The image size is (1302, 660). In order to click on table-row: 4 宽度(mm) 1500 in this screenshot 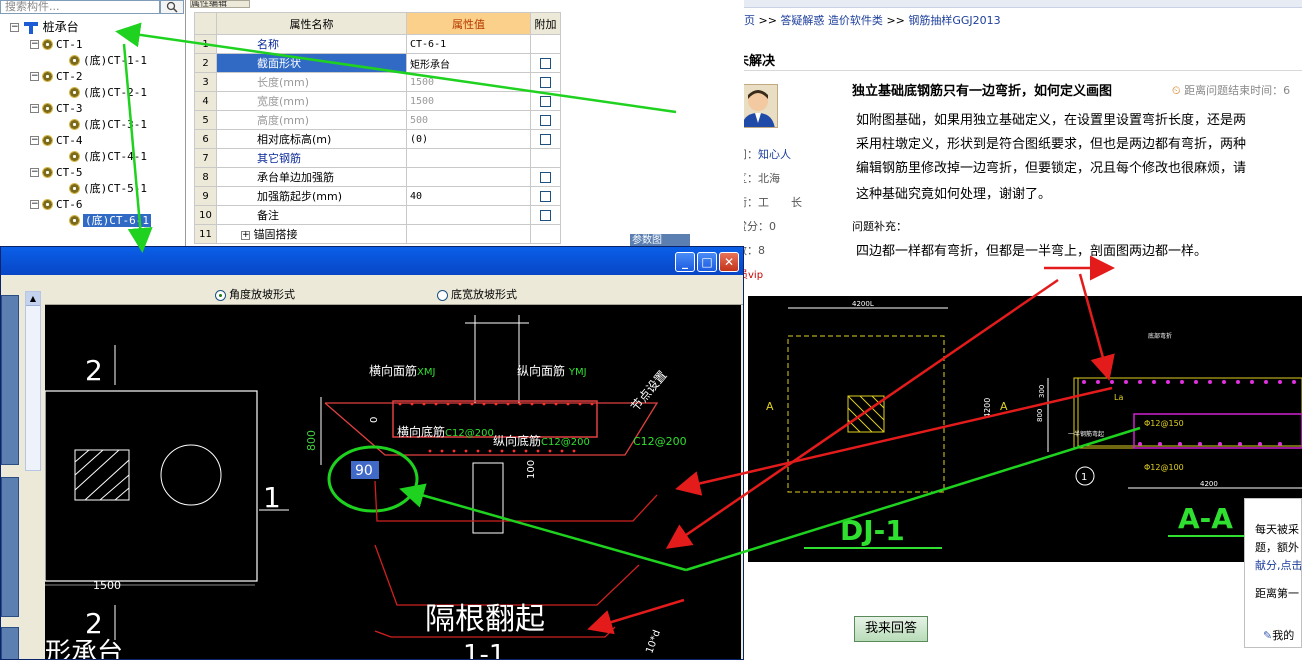, I will do `click(377, 101)`.